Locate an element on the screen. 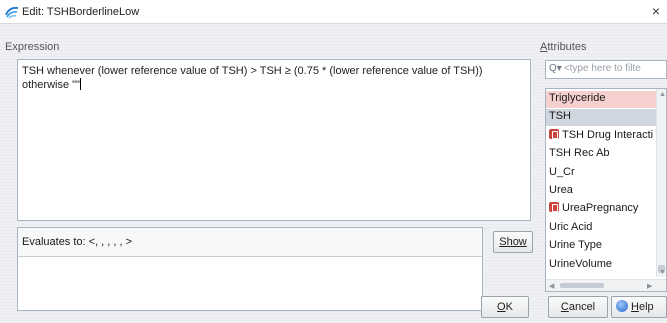 The width and height of the screenshot is (667, 323). attribute-list-horizontal-scrollbar: ◀ ▶ is located at coordinates (606, 285).